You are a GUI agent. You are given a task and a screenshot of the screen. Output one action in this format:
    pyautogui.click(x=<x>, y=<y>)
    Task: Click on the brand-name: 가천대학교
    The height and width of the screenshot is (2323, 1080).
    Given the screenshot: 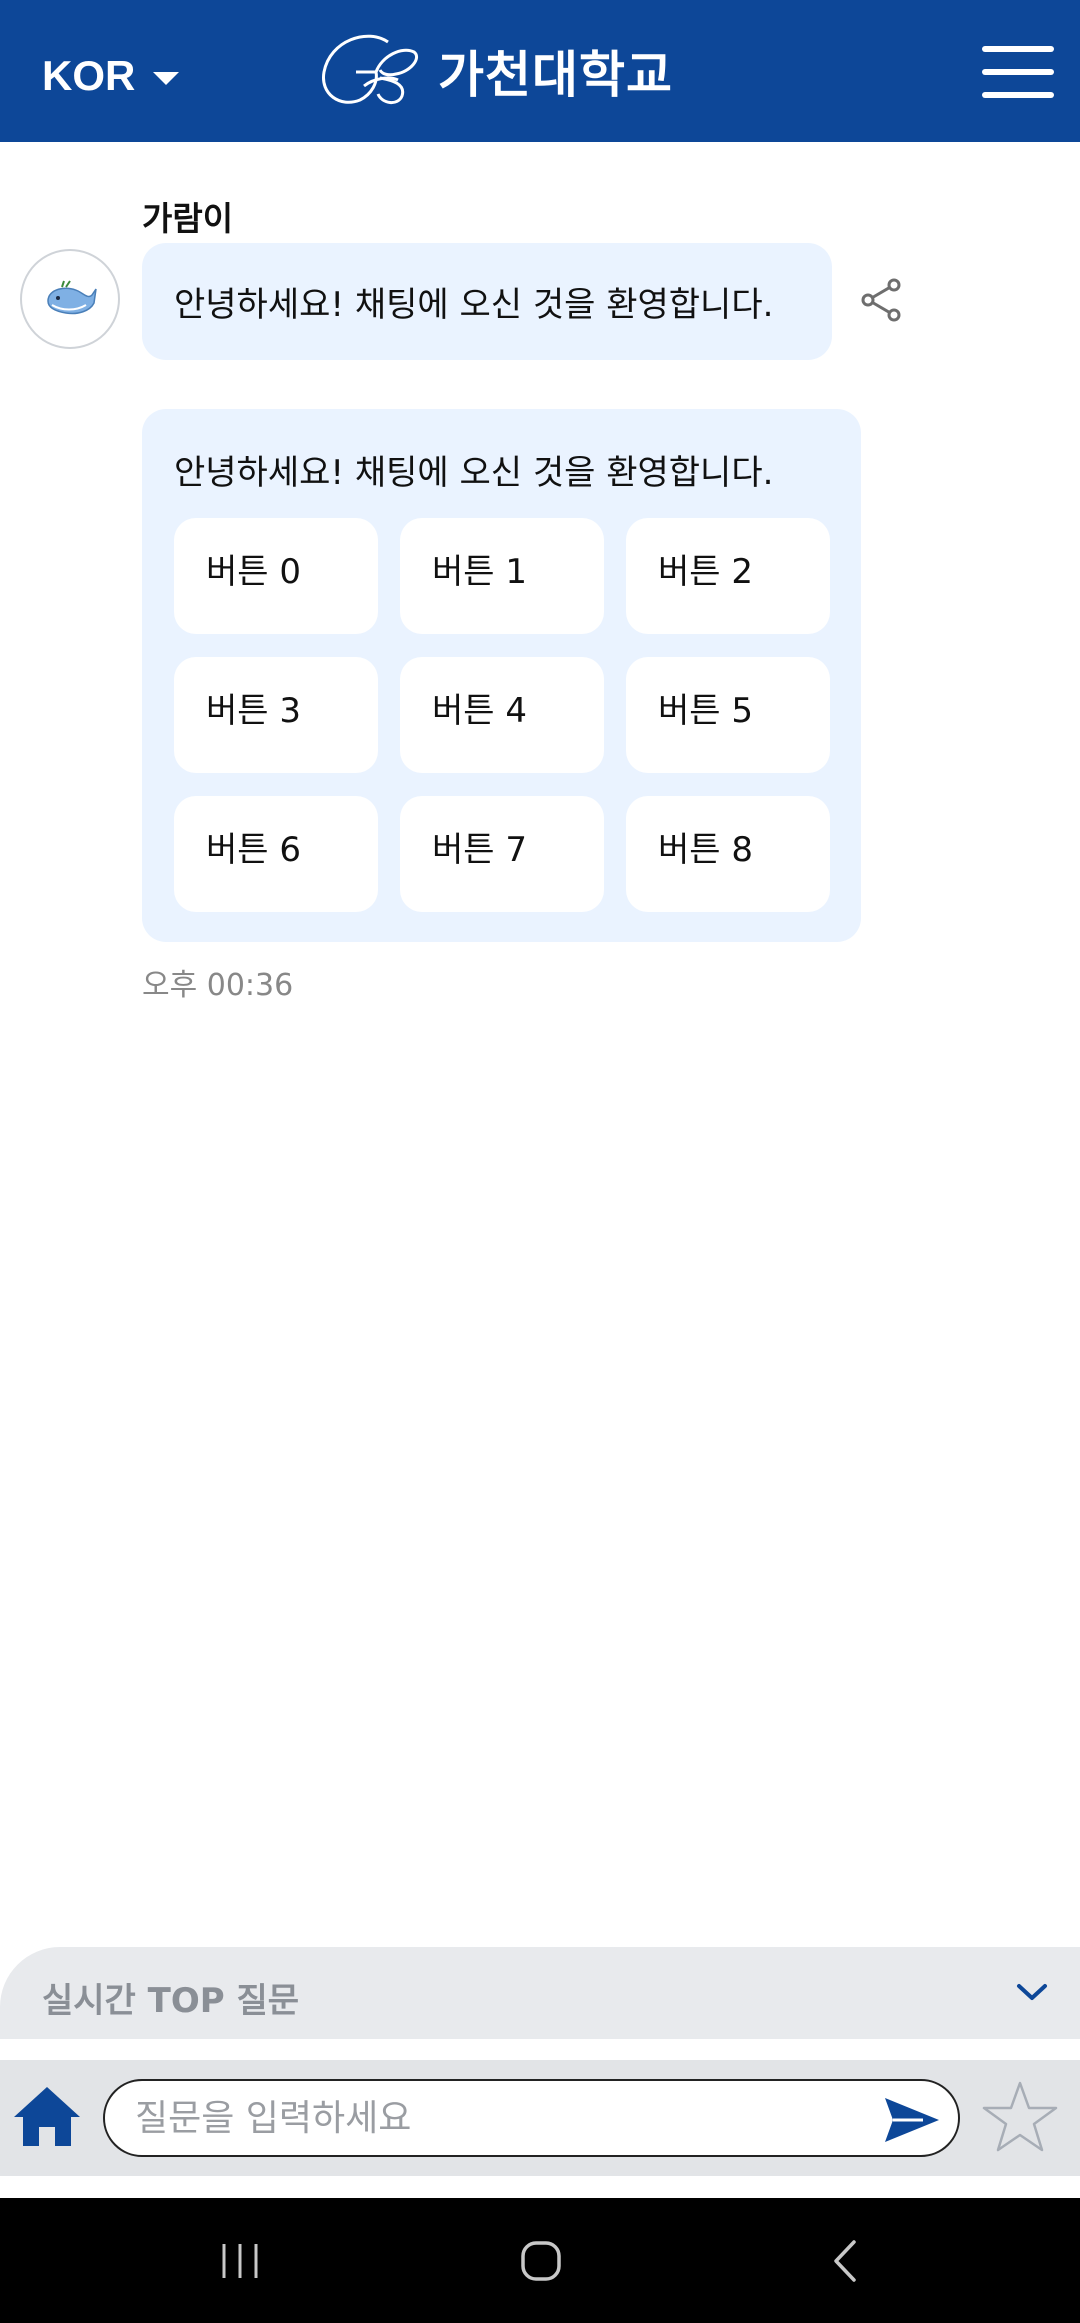 What is the action you would take?
    pyautogui.click(x=555, y=75)
    